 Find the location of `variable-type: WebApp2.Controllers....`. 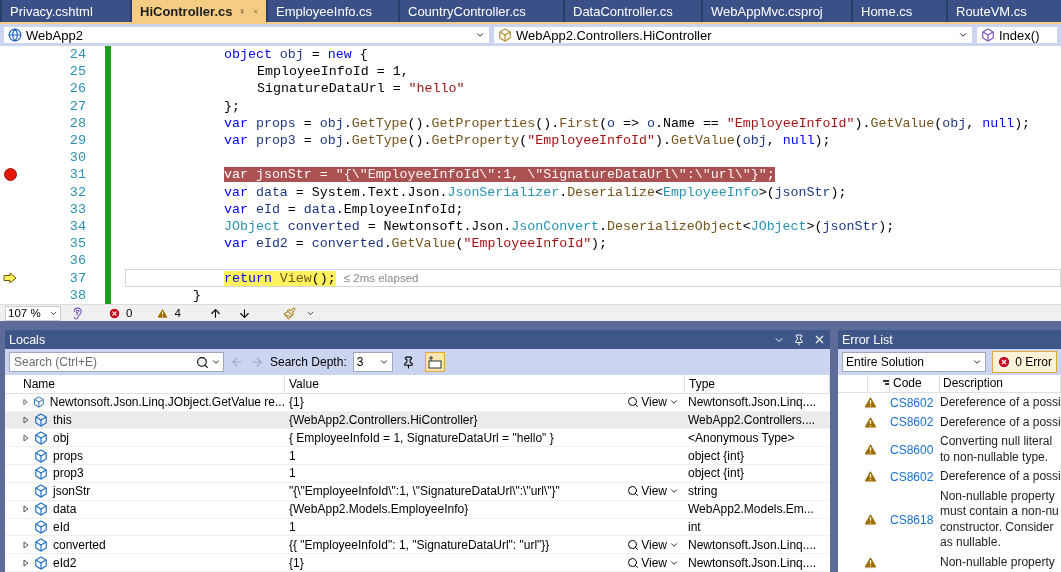

variable-type: WebApp2.Controllers.... is located at coordinates (752, 420).